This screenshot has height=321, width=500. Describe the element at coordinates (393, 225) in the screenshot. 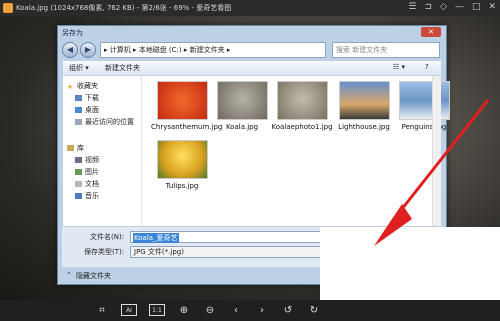

I see `arrow-head` at that location.